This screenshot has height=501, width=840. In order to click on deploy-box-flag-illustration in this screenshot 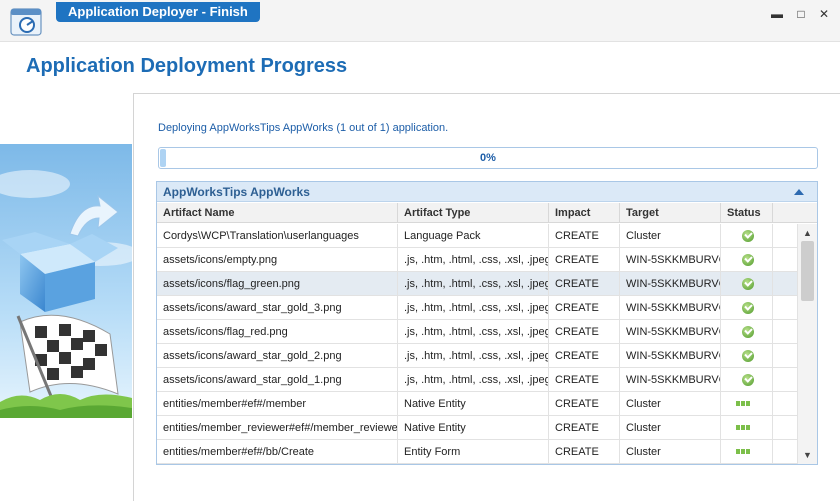, I will do `click(66, 281)`.